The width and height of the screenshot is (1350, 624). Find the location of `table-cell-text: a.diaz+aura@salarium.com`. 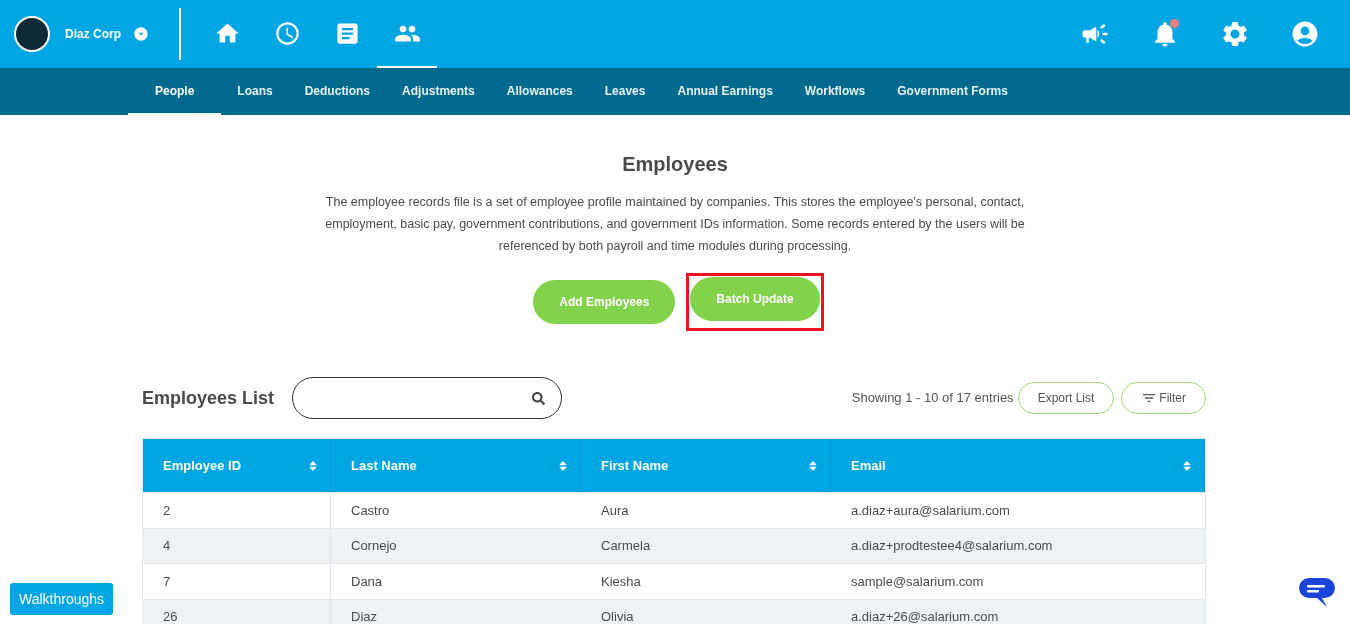

table-cell-text: a.diaz+aura@salarium.com is located at coordinates (930, 510).